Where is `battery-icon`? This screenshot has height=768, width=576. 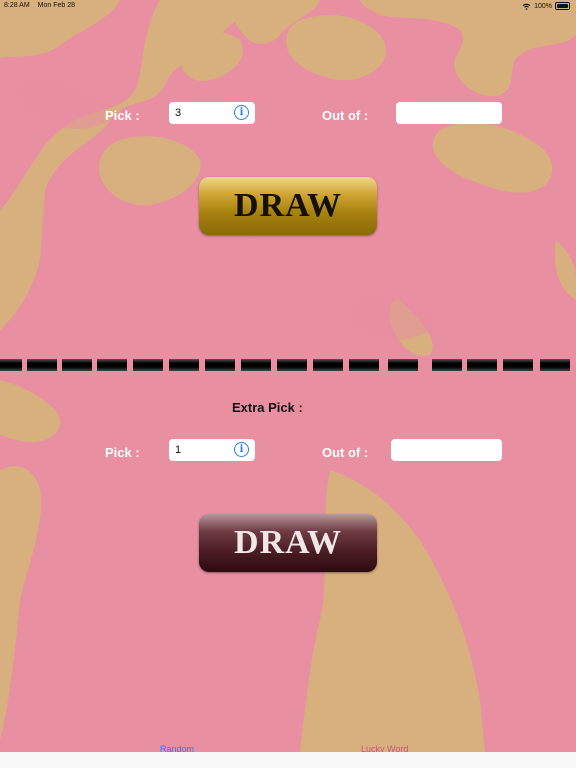 battery-icon is located at coordinates (562, 6).